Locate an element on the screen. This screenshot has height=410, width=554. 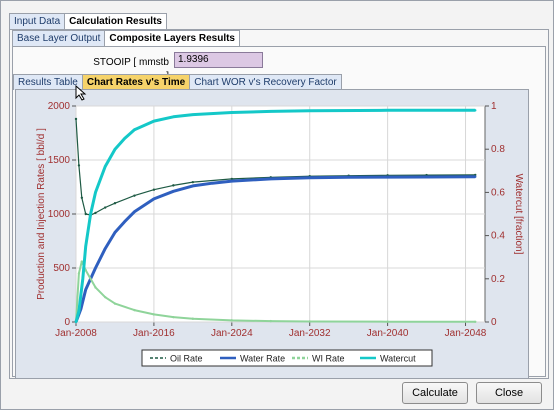
y2-tick-label: 0.2 is located at coordinates (498, 279).